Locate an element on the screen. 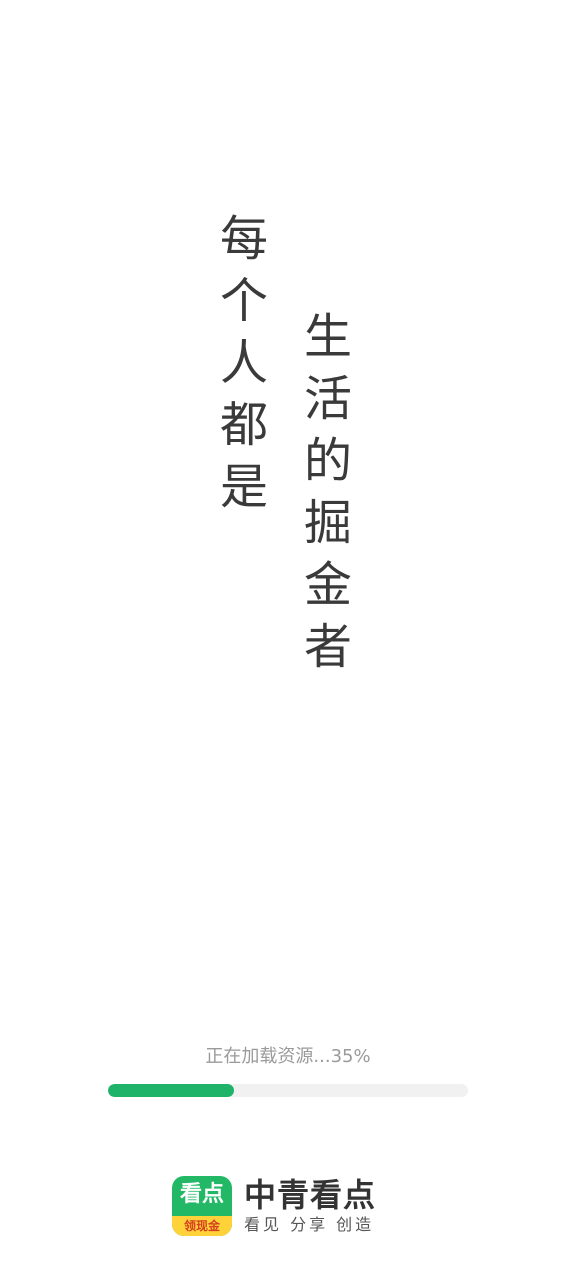  slogan-char: 生 is located at coordinates (328, 337).